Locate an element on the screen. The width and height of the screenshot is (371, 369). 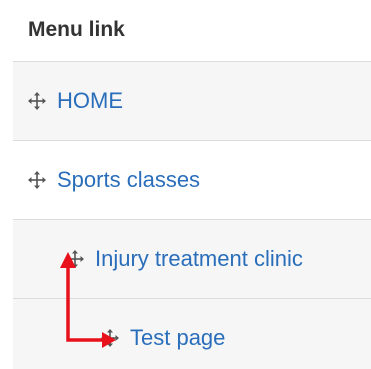
menu-item-link: Test page is located at coordinates (177, 338).